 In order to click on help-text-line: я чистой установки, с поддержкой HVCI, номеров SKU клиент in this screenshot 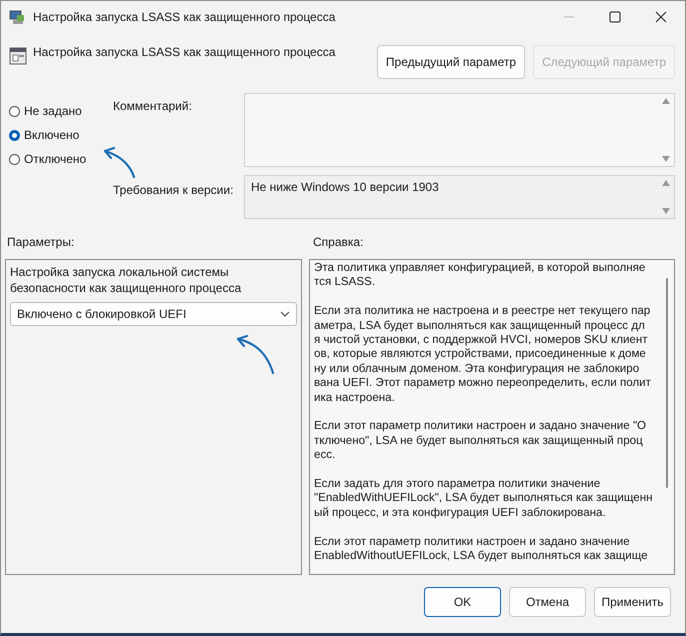, I will do `click(481, 340)`.